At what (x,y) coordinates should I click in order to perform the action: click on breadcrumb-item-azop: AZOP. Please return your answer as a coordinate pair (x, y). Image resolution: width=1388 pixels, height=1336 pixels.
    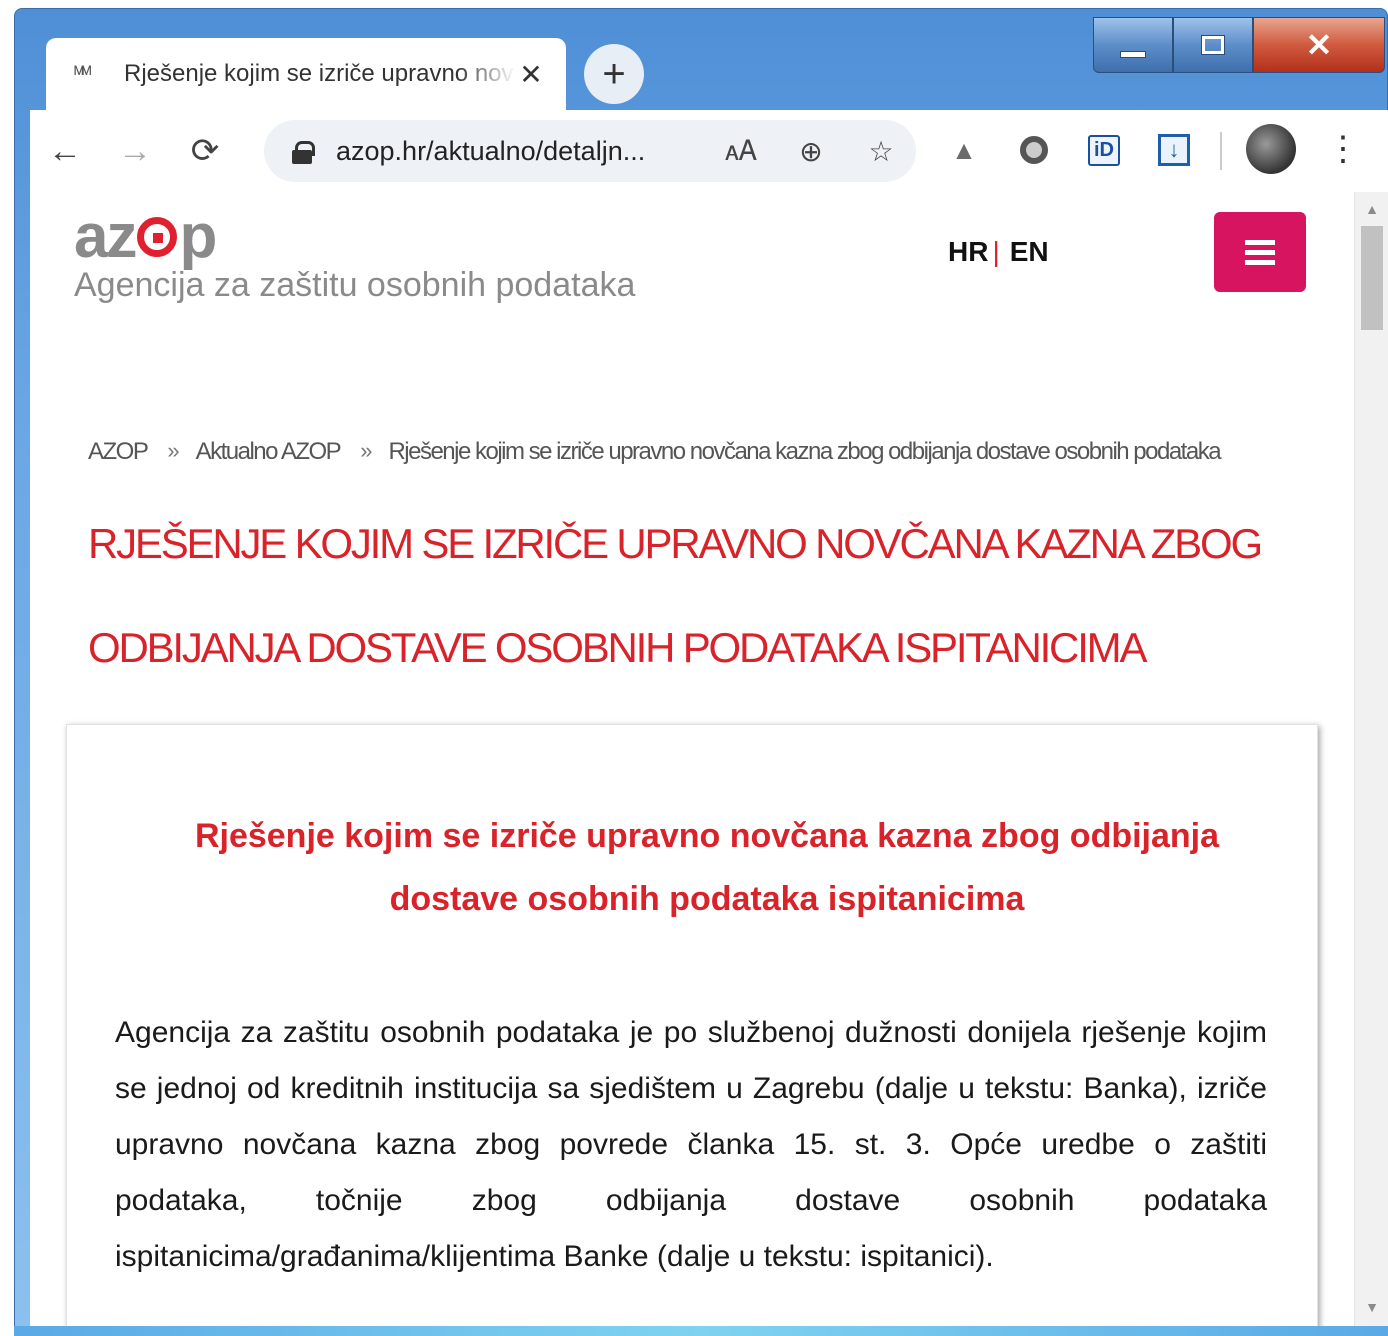
    Looking at the image, I should click on (118, 452).